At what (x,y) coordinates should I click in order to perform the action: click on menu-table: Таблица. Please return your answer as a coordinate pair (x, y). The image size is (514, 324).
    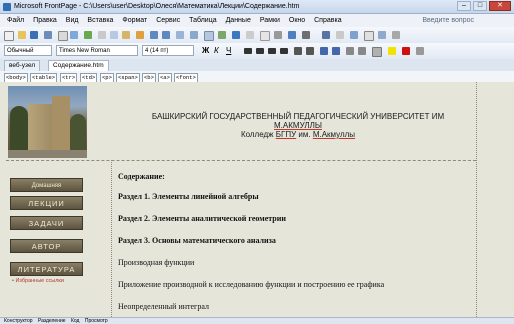
    Looking at the image, I should click on (202, 20).